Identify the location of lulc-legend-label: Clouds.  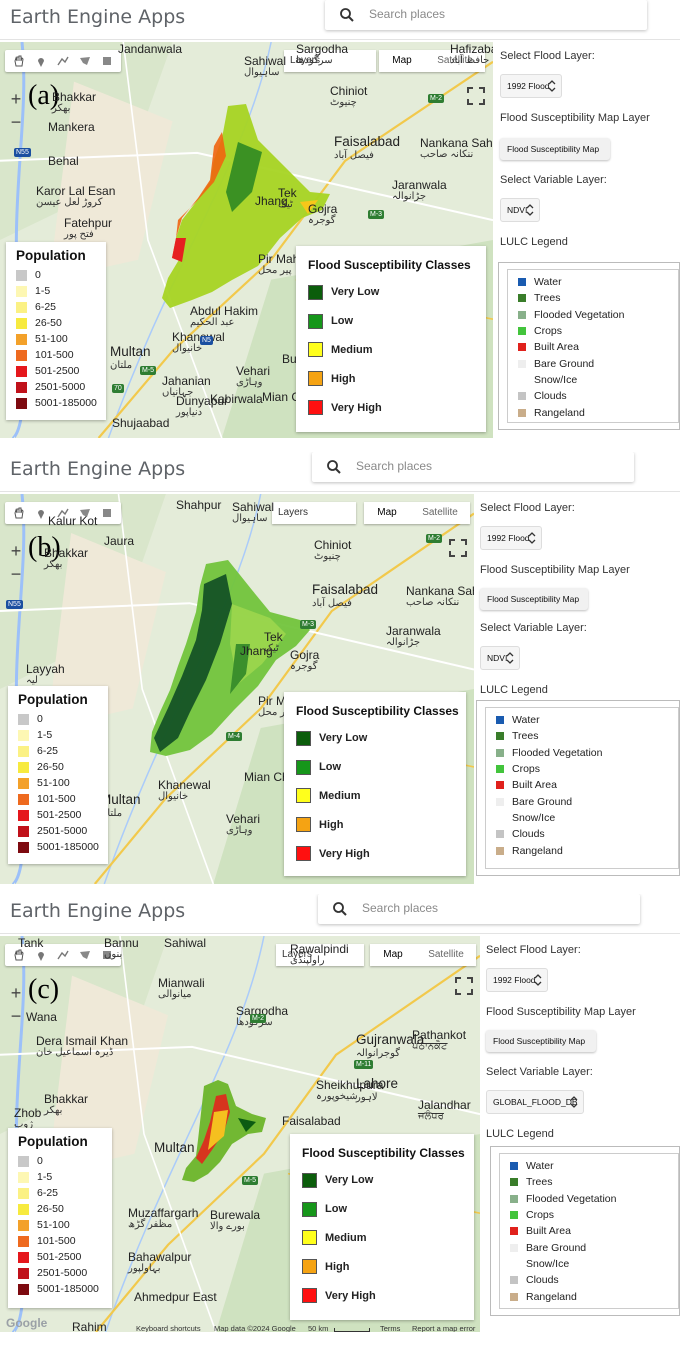
(528, 834).